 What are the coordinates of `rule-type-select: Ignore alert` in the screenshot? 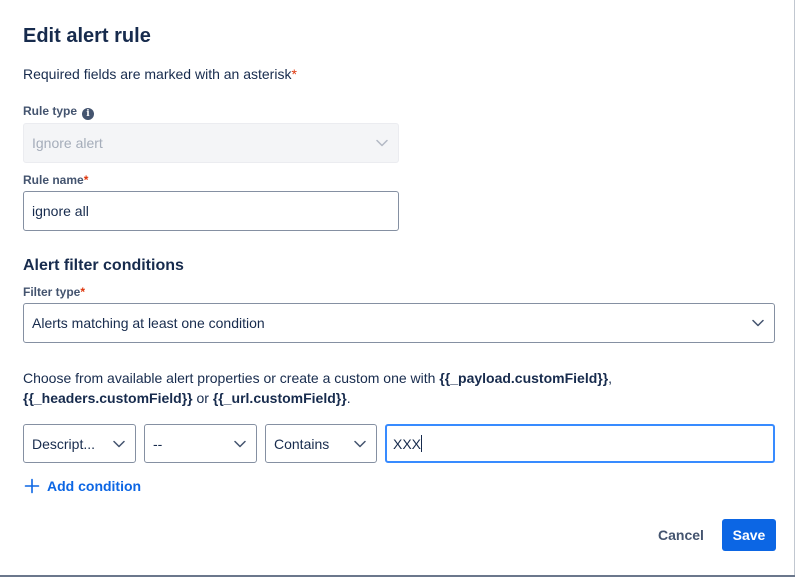 It's located at (211, 143).